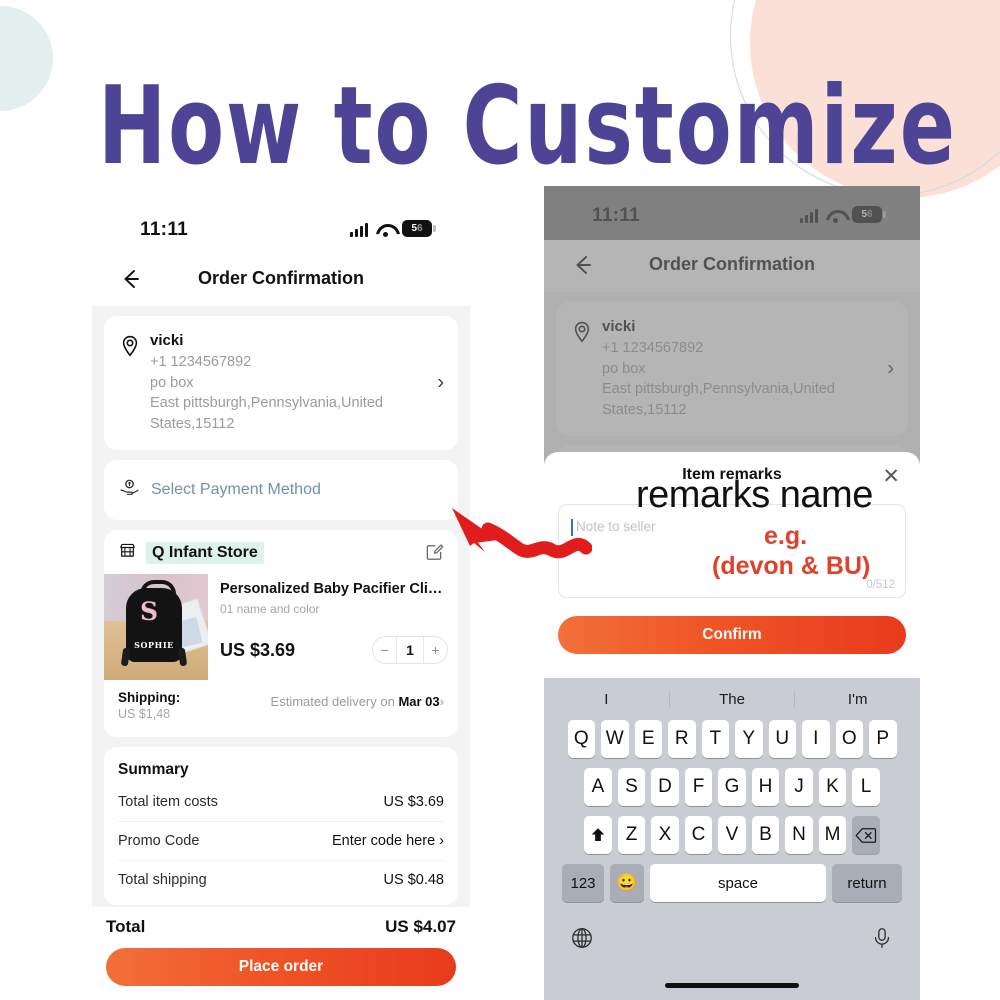  Describe the element at coordinates (159, 841) in the screenshot. I see `summary-label: Promo Code` at that location.